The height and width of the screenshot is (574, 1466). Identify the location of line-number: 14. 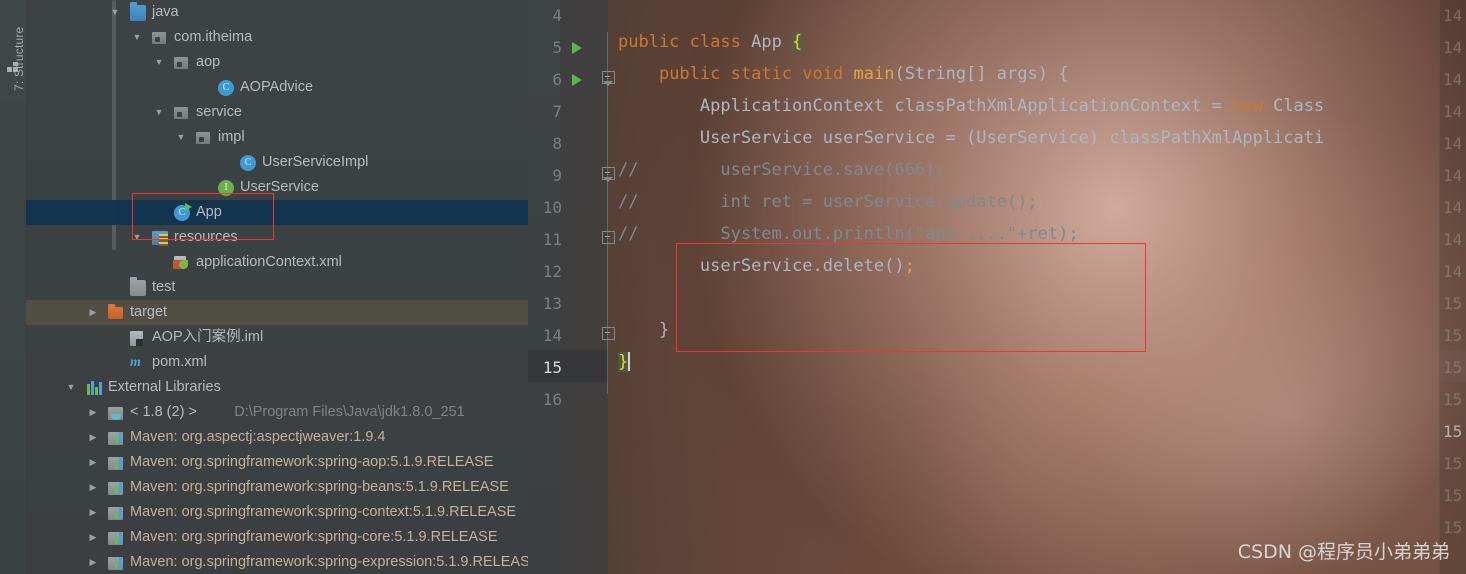
(552, 335).